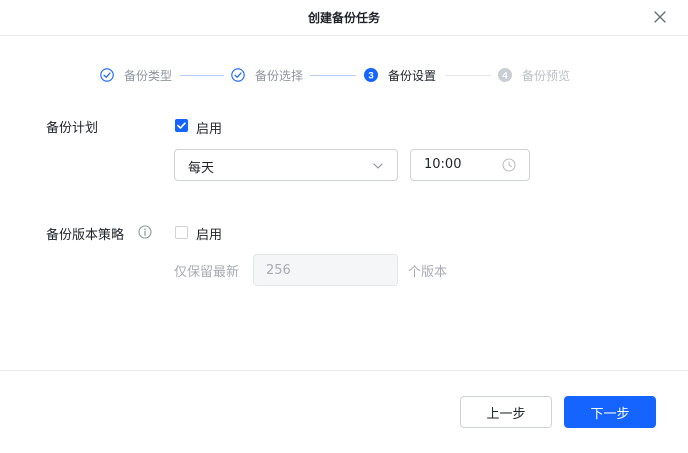 The image size is (688, 453). Describe the element at coordinates (412, 75) in the screenshot. I see `step-label: 备份设置` at that location.